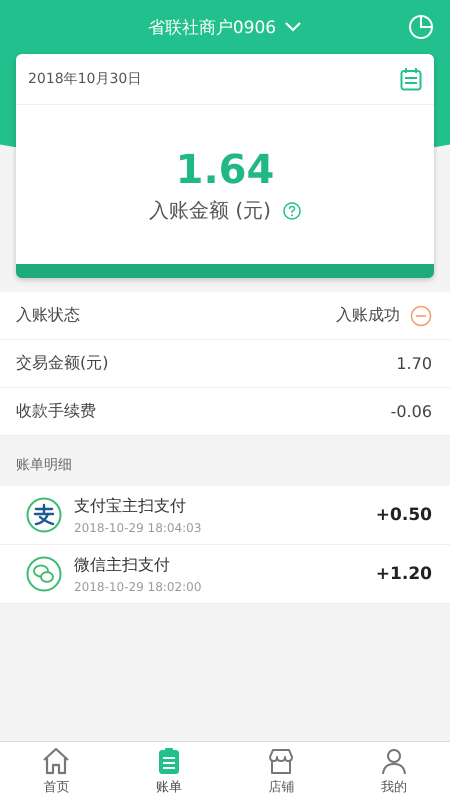 The height and width of the screenshot is (800, 450). What do you see at coordinates (85, 79) in the screenshot?
I see `date-label: 2018年10月30日` at bounding box center [85, 79].